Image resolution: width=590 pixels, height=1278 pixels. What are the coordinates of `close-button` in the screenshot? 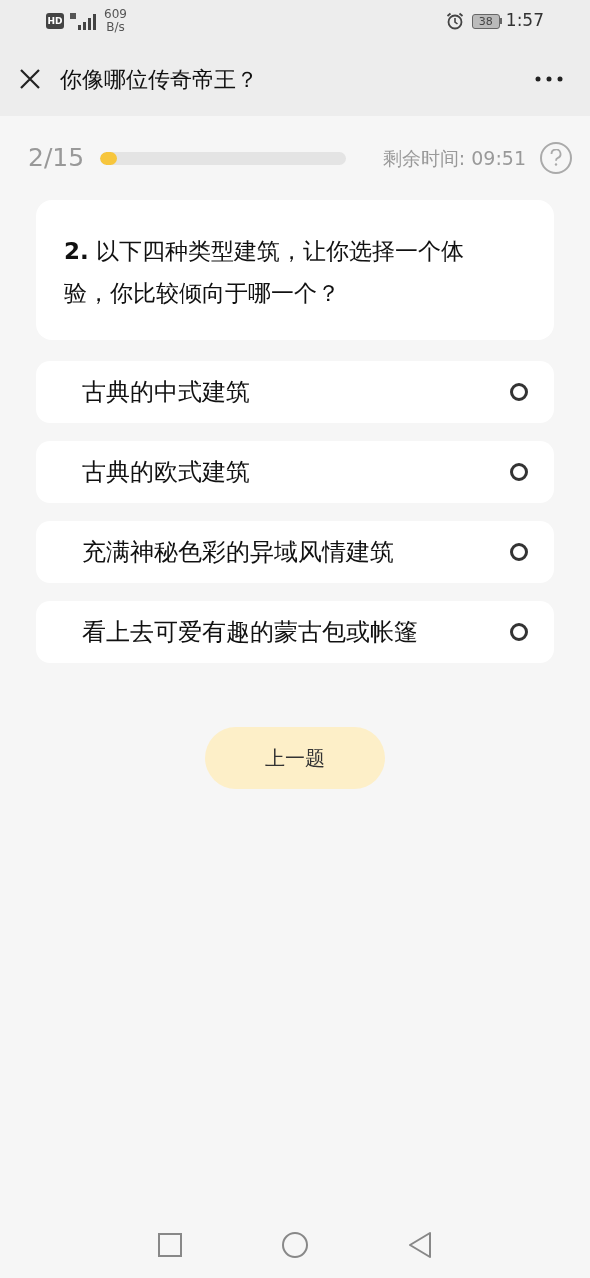 It's located at (30, 79).